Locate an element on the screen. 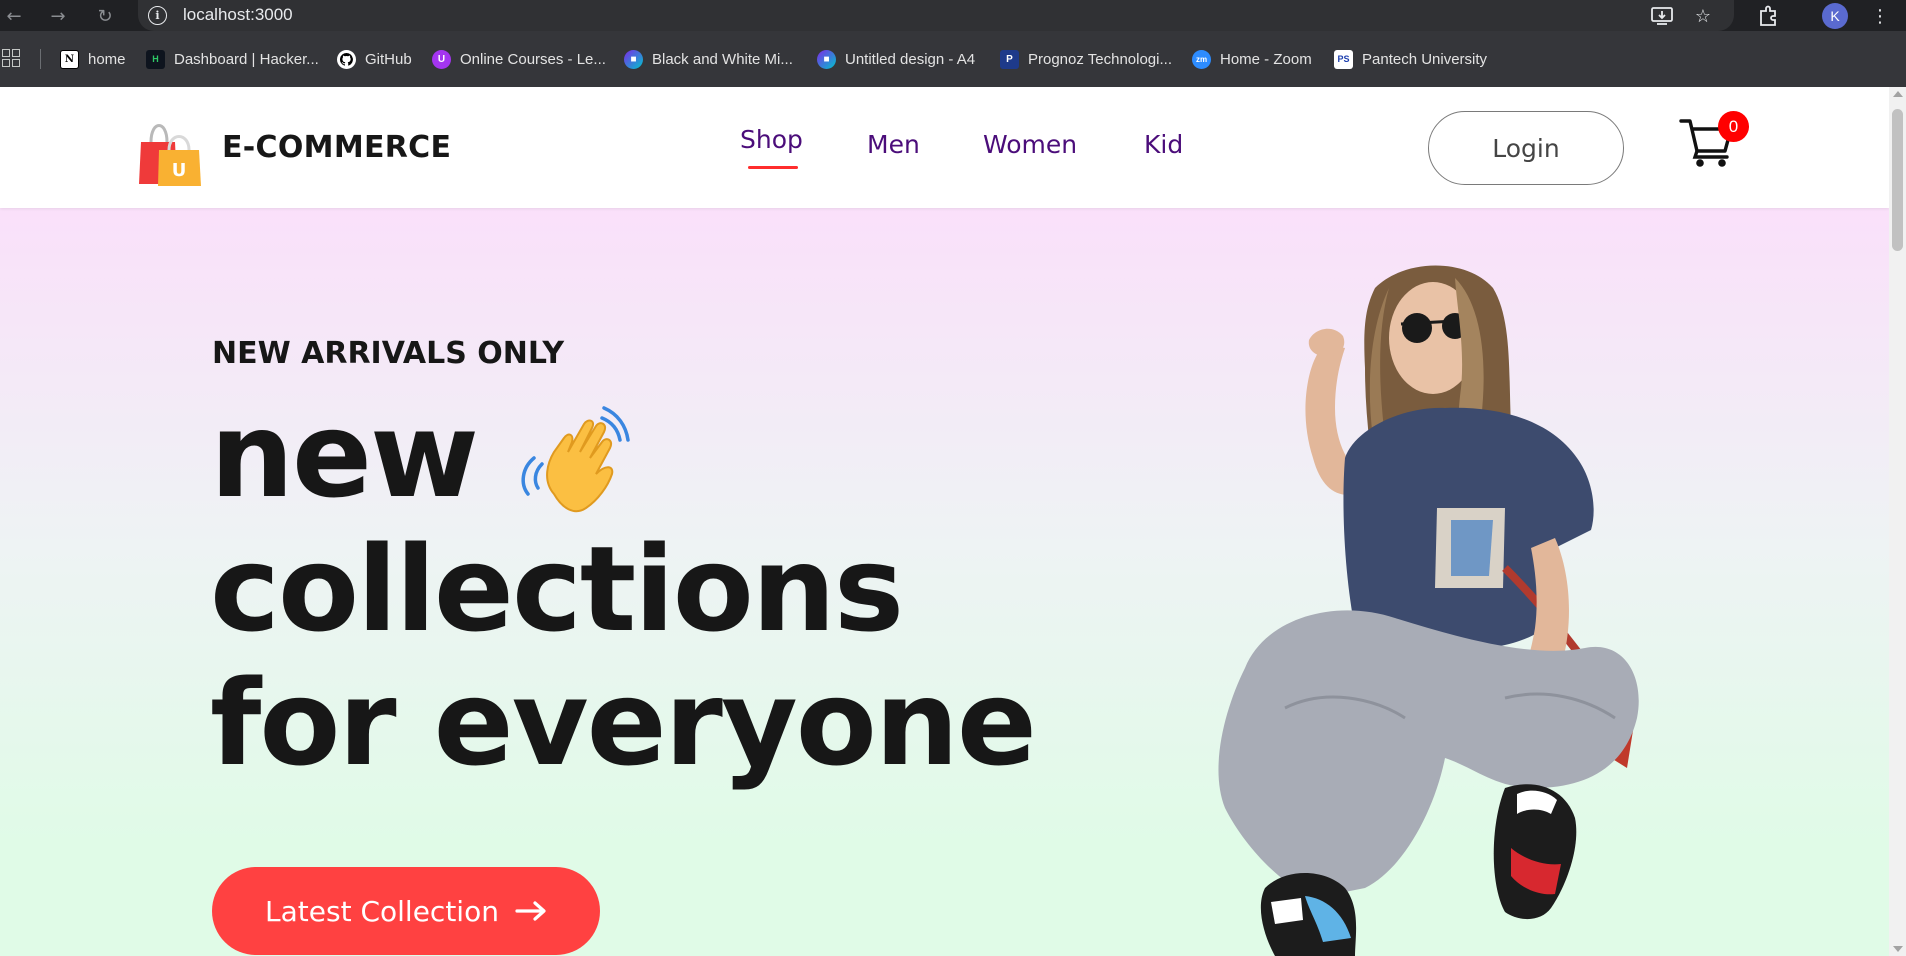 This screenshot has width=1906, height=956. profile-avatar: K is located at coordinates (1835, 16).